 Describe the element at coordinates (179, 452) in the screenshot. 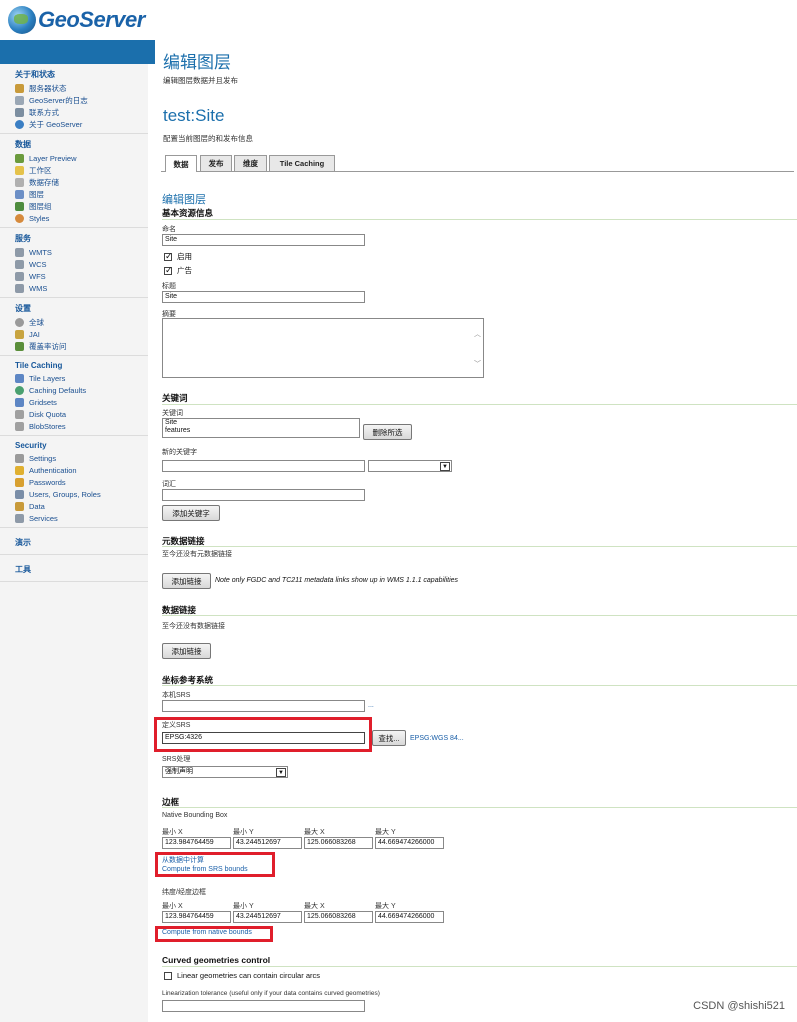

I see `new-keyword-label: 新的关键字` at that location.